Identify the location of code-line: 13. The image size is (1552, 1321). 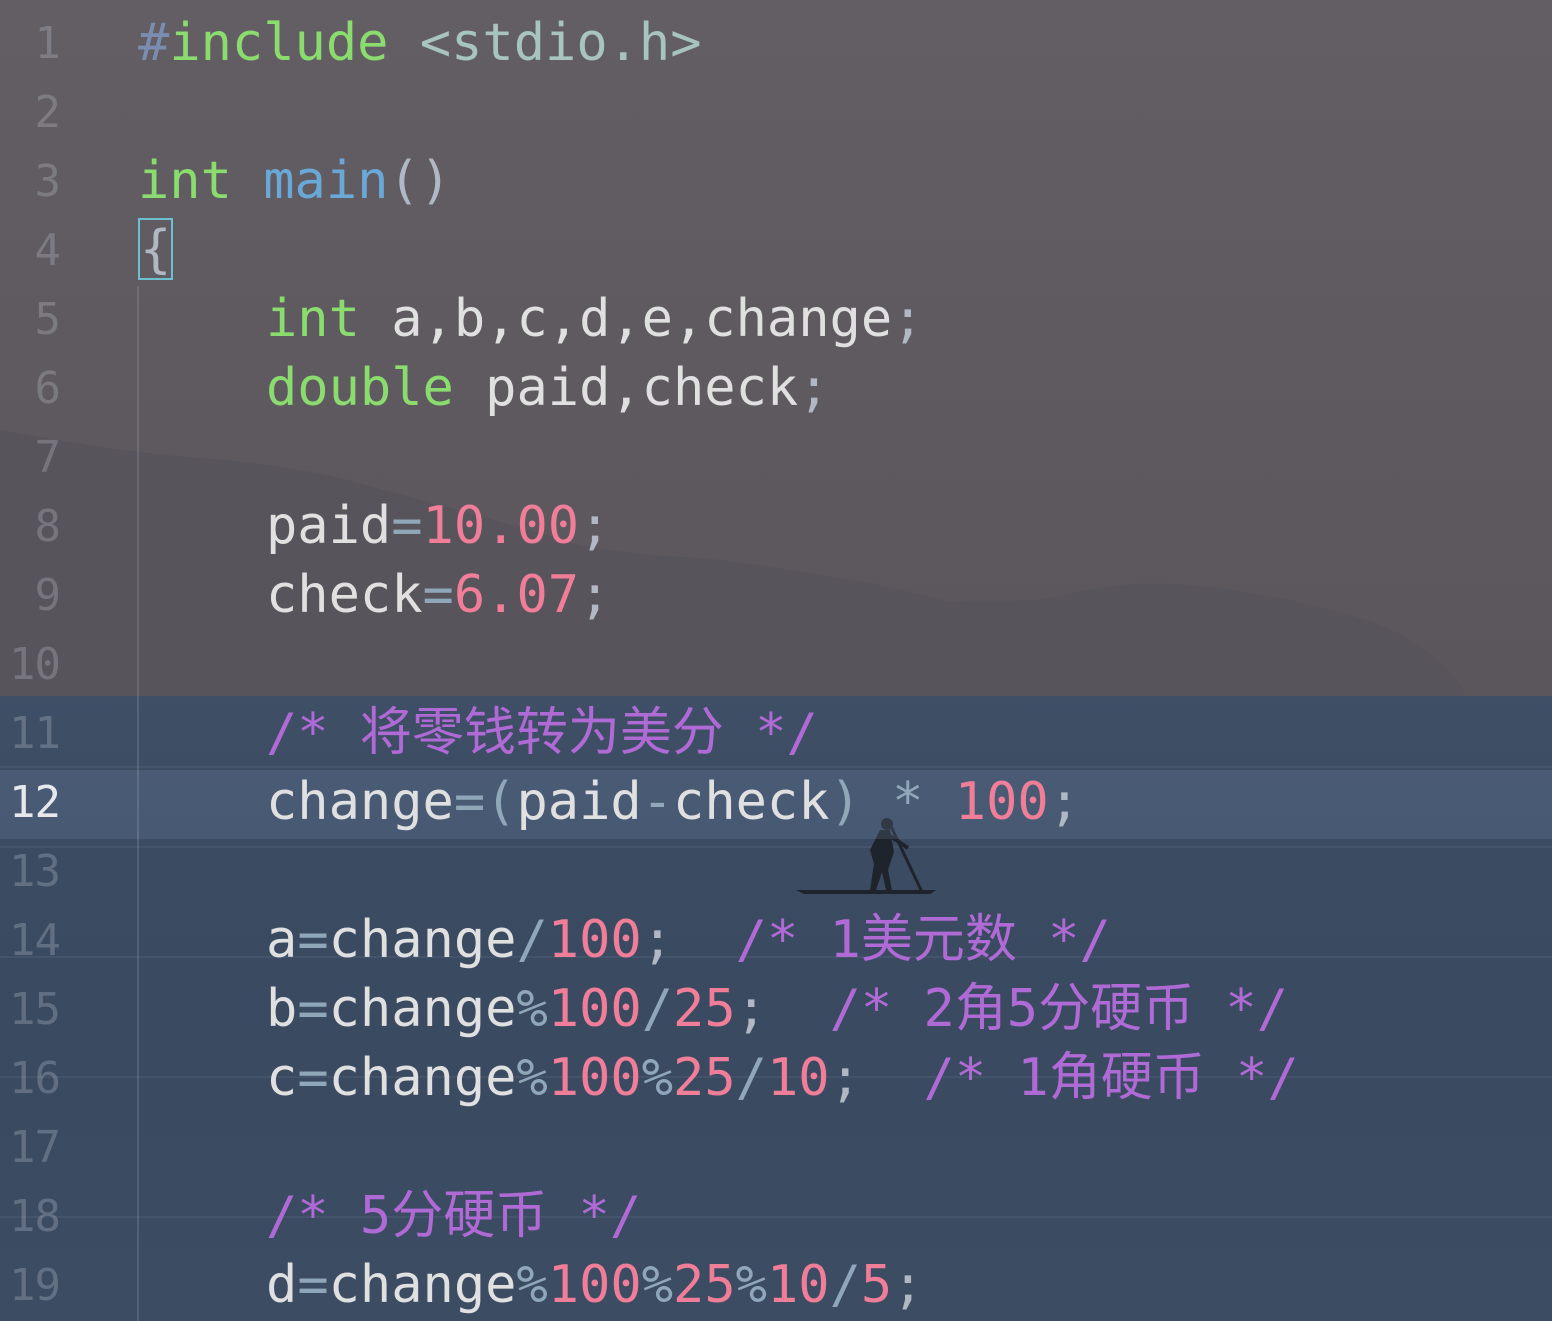
(776, 871).